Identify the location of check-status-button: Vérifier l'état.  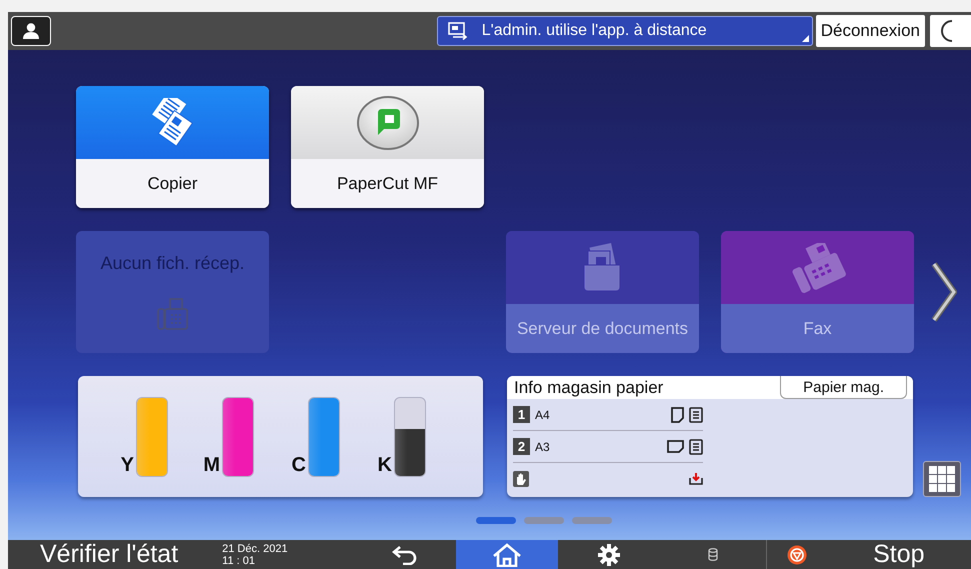
(109, 554).